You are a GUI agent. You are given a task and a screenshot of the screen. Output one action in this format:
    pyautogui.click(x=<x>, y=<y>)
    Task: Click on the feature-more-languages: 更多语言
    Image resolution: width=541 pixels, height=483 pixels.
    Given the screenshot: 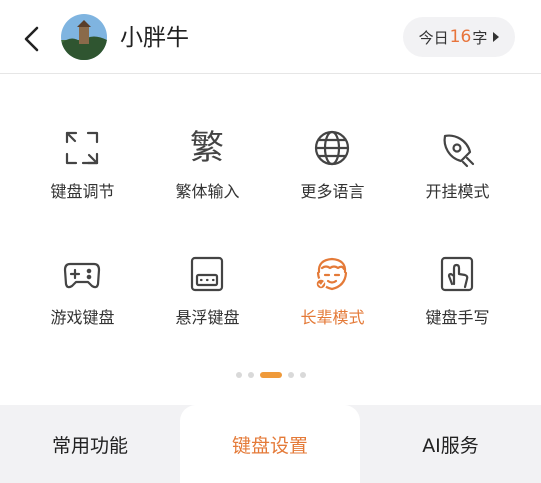 What is the action you would take?
    pyautogui.click(x=332, y=158)
    